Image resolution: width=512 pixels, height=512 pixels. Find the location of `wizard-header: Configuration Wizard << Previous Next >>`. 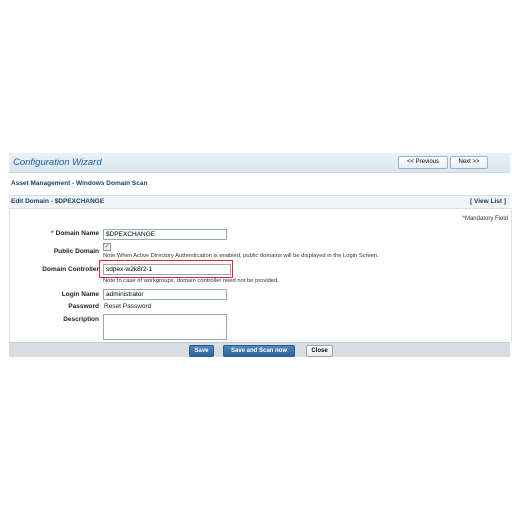

wizard-header: Configuration Wizard << Previous Next >> is located at coordinates (259, 163).